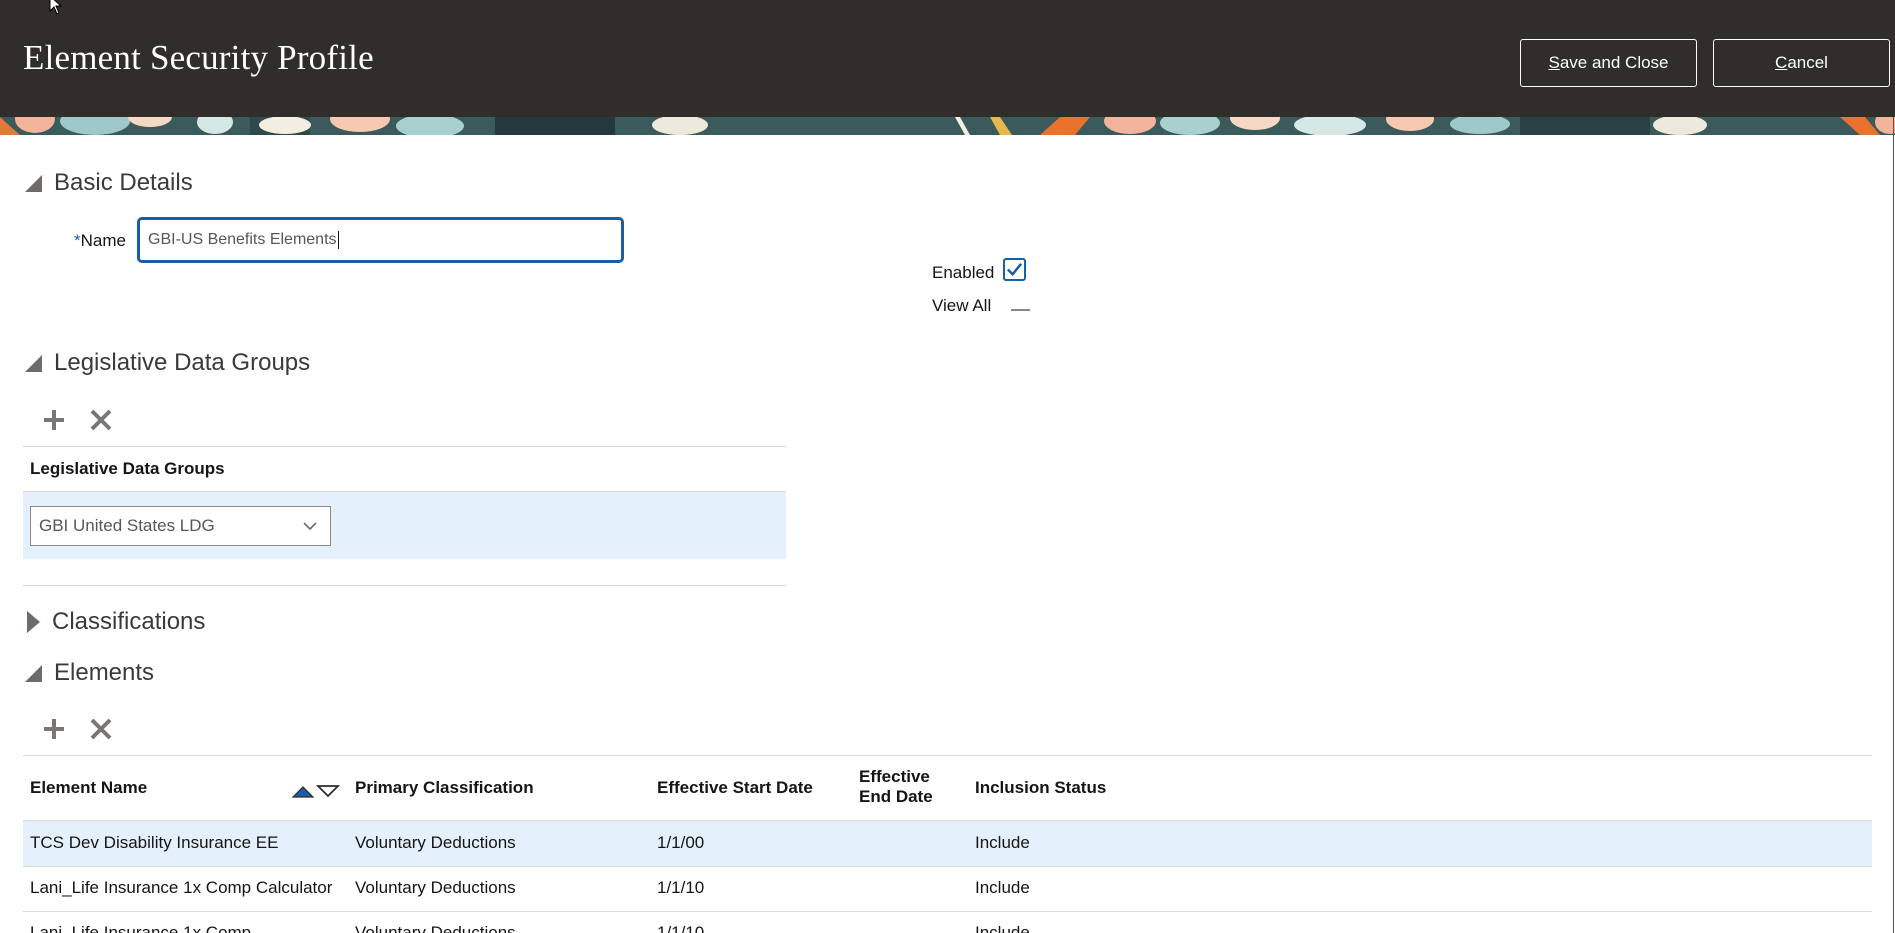  I want to click on effective-end-date-line2: End Date, so click(896, 796).